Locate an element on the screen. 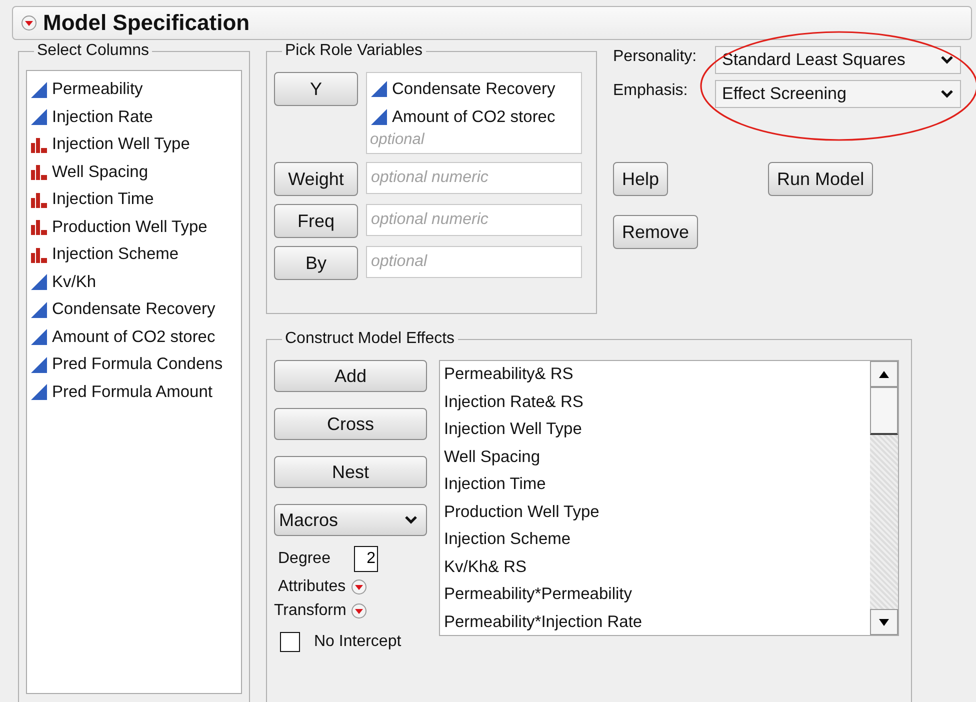  scrollbar is located at coordinates (884, 498).